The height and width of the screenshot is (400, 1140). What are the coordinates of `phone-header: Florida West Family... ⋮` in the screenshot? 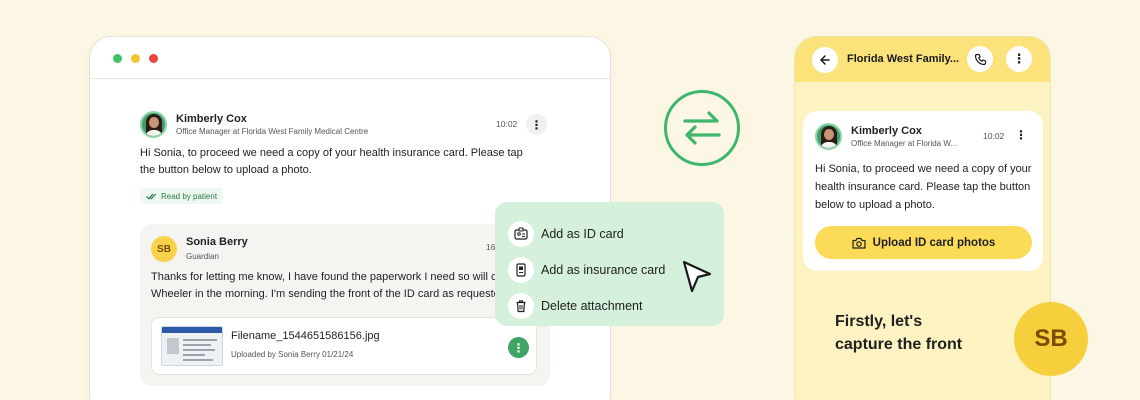 It's located at (922, 59).